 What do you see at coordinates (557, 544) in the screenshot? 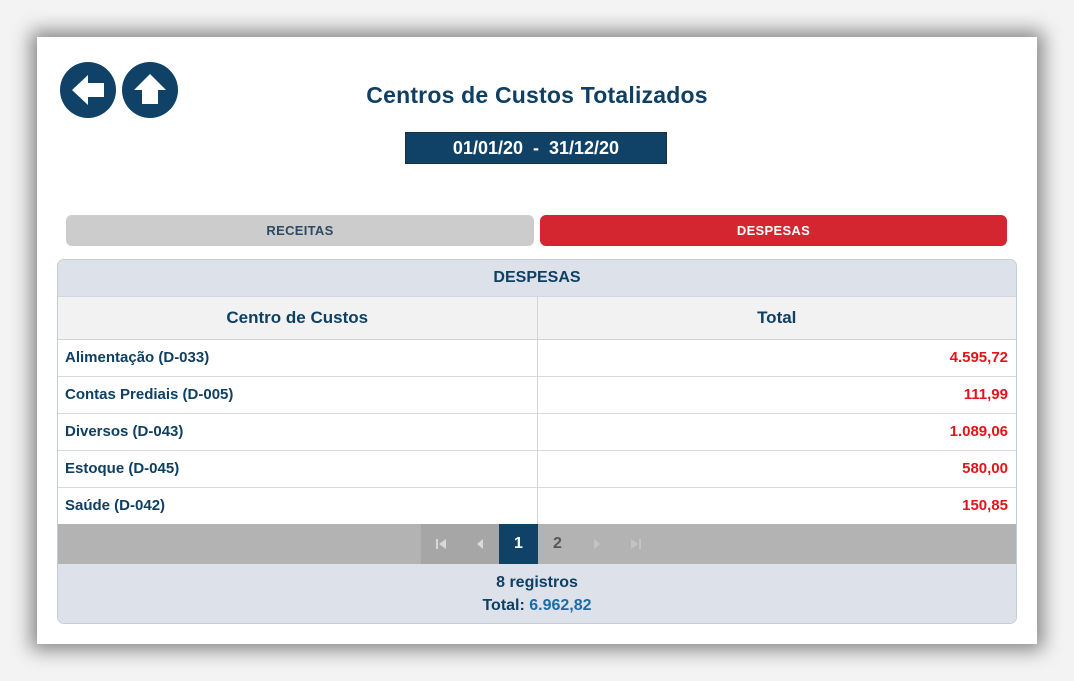
I see `page-2-button: 2` at bounding box center [557, 544].